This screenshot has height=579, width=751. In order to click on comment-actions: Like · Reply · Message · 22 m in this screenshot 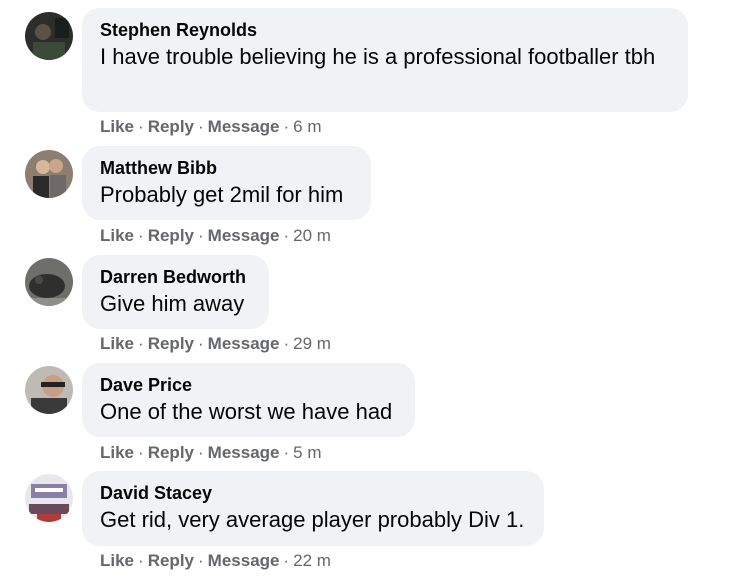, I will do `click(215, 561)`.